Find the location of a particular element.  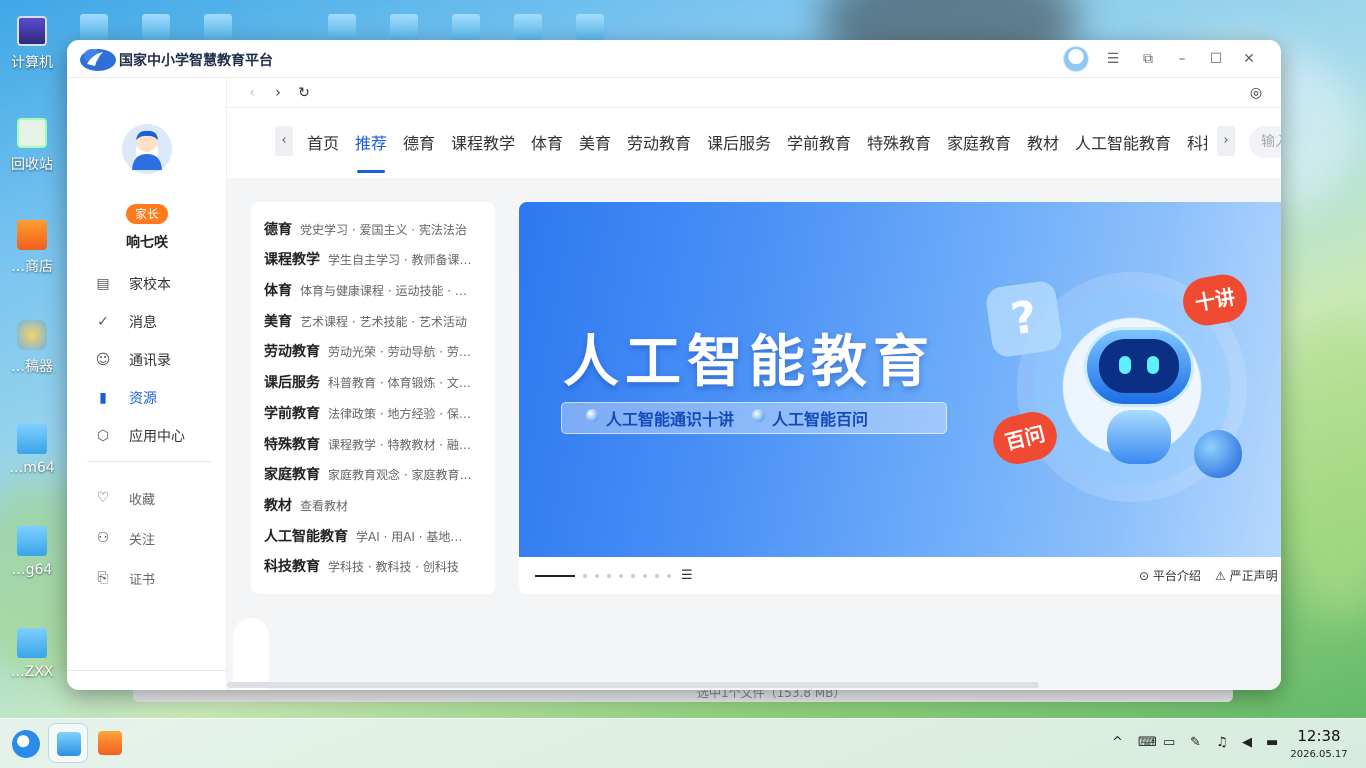

list-item: 美育 艺术课程 · 艺术技能 · 艺术活动 is located at coordinates (368, 321).